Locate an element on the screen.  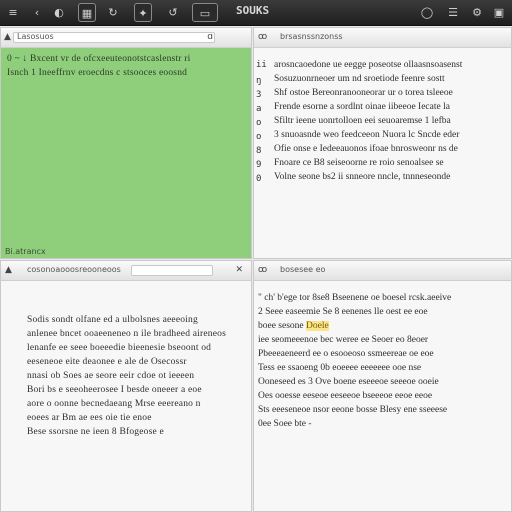
pane-title: bosesee eo is located at coordinates (303, 269).